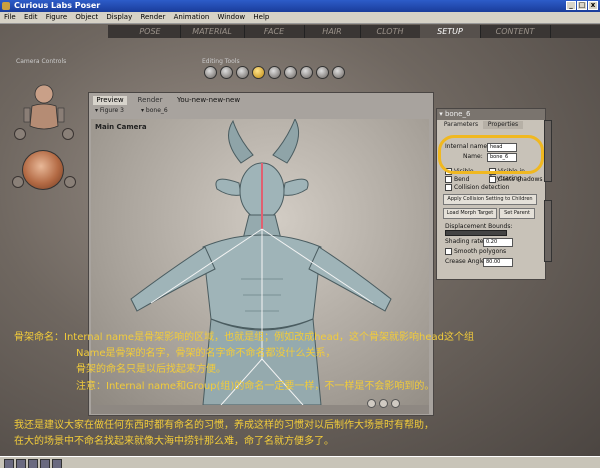  Describe the element at coordinates (548, 231) in the screenshot. I see `panel-side-tab-lower` at that location.